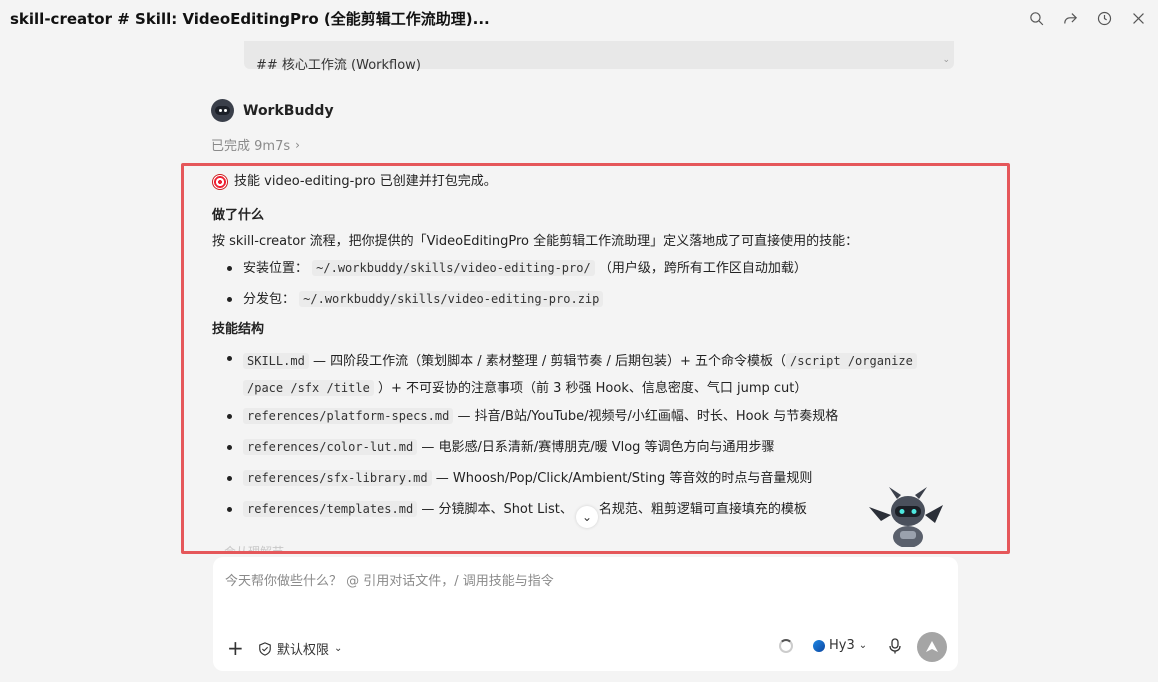 The image size is (1158, 682). I want to click on section-title-what: 做了什么, so click(238, 215).